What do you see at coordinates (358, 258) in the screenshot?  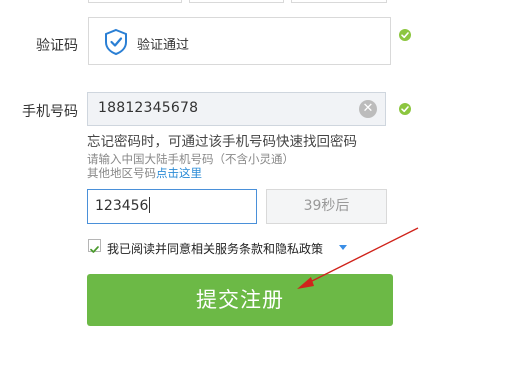 I see `annotation-arrow-icon` at bounding box center [358, 258].